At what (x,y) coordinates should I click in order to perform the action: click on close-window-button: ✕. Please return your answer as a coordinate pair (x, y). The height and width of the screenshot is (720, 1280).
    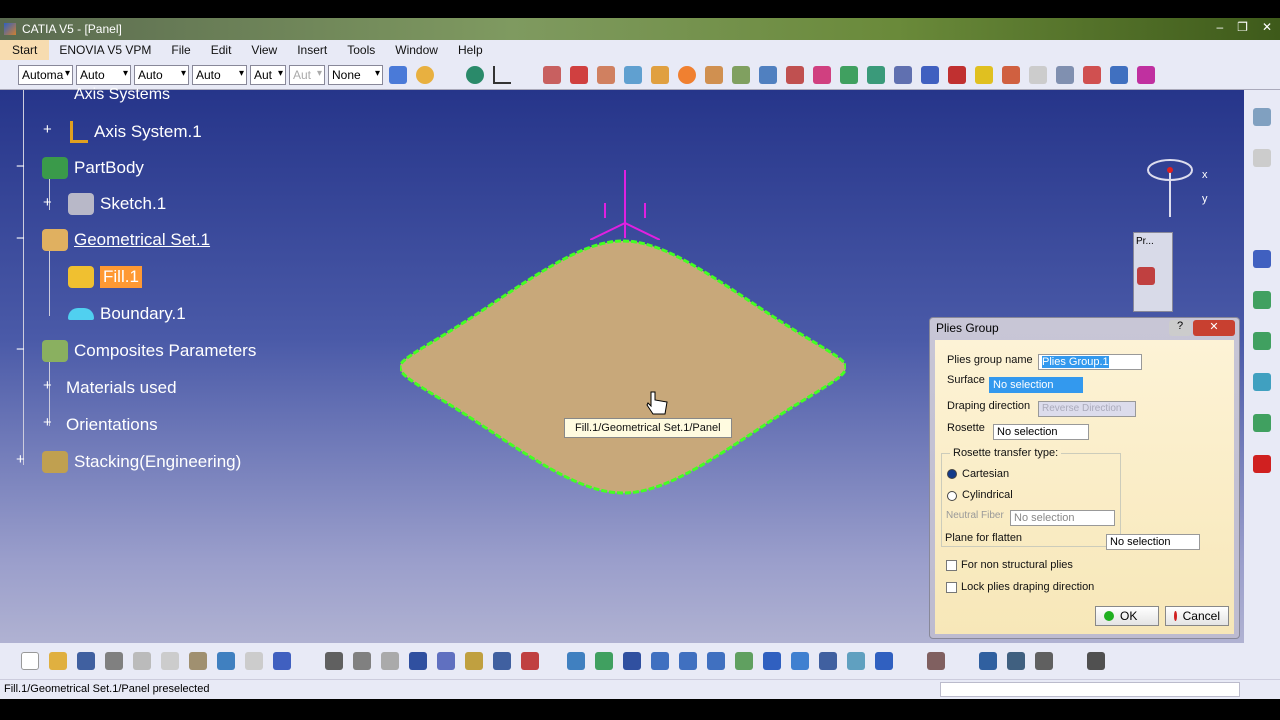
    Looking at the image, I should click on (1267, 27).